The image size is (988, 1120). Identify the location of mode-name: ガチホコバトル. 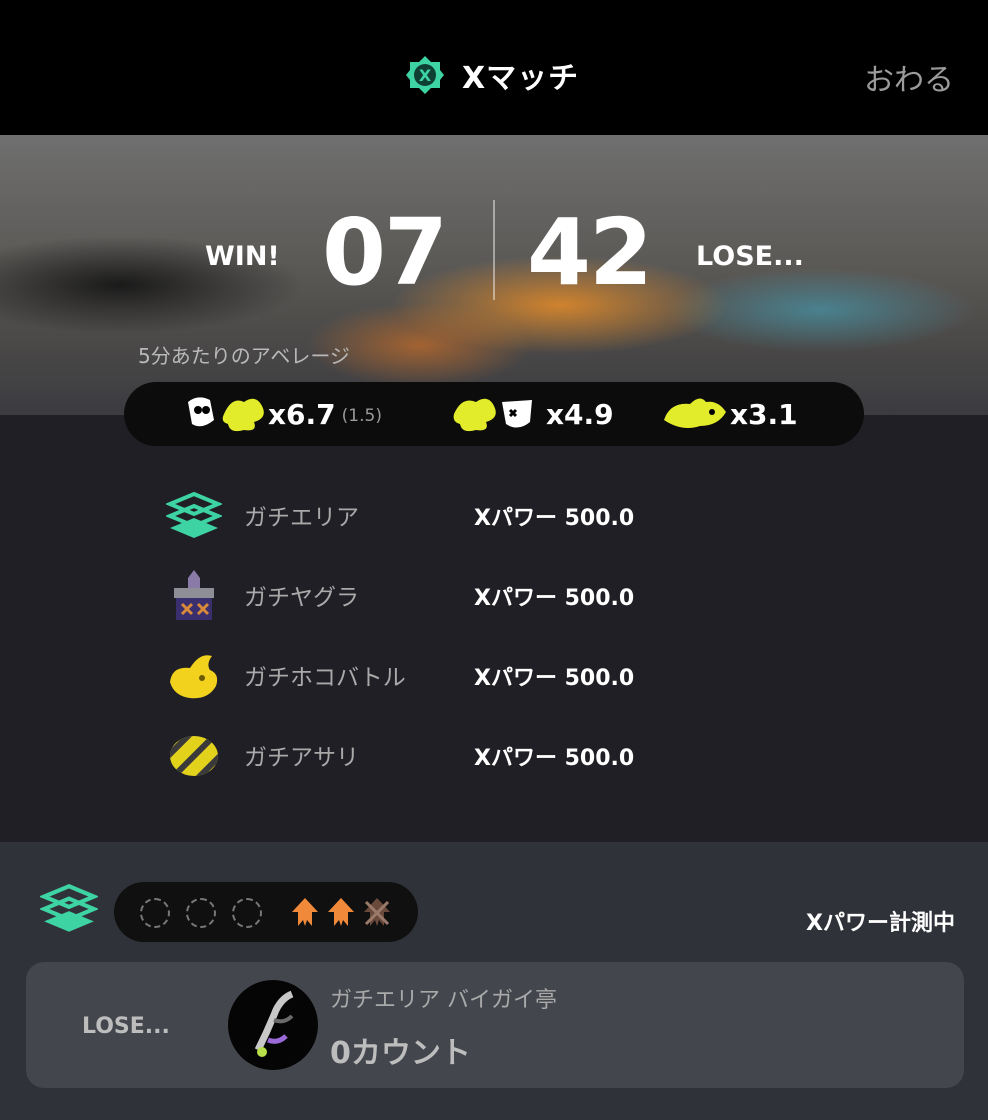
(325, 678).